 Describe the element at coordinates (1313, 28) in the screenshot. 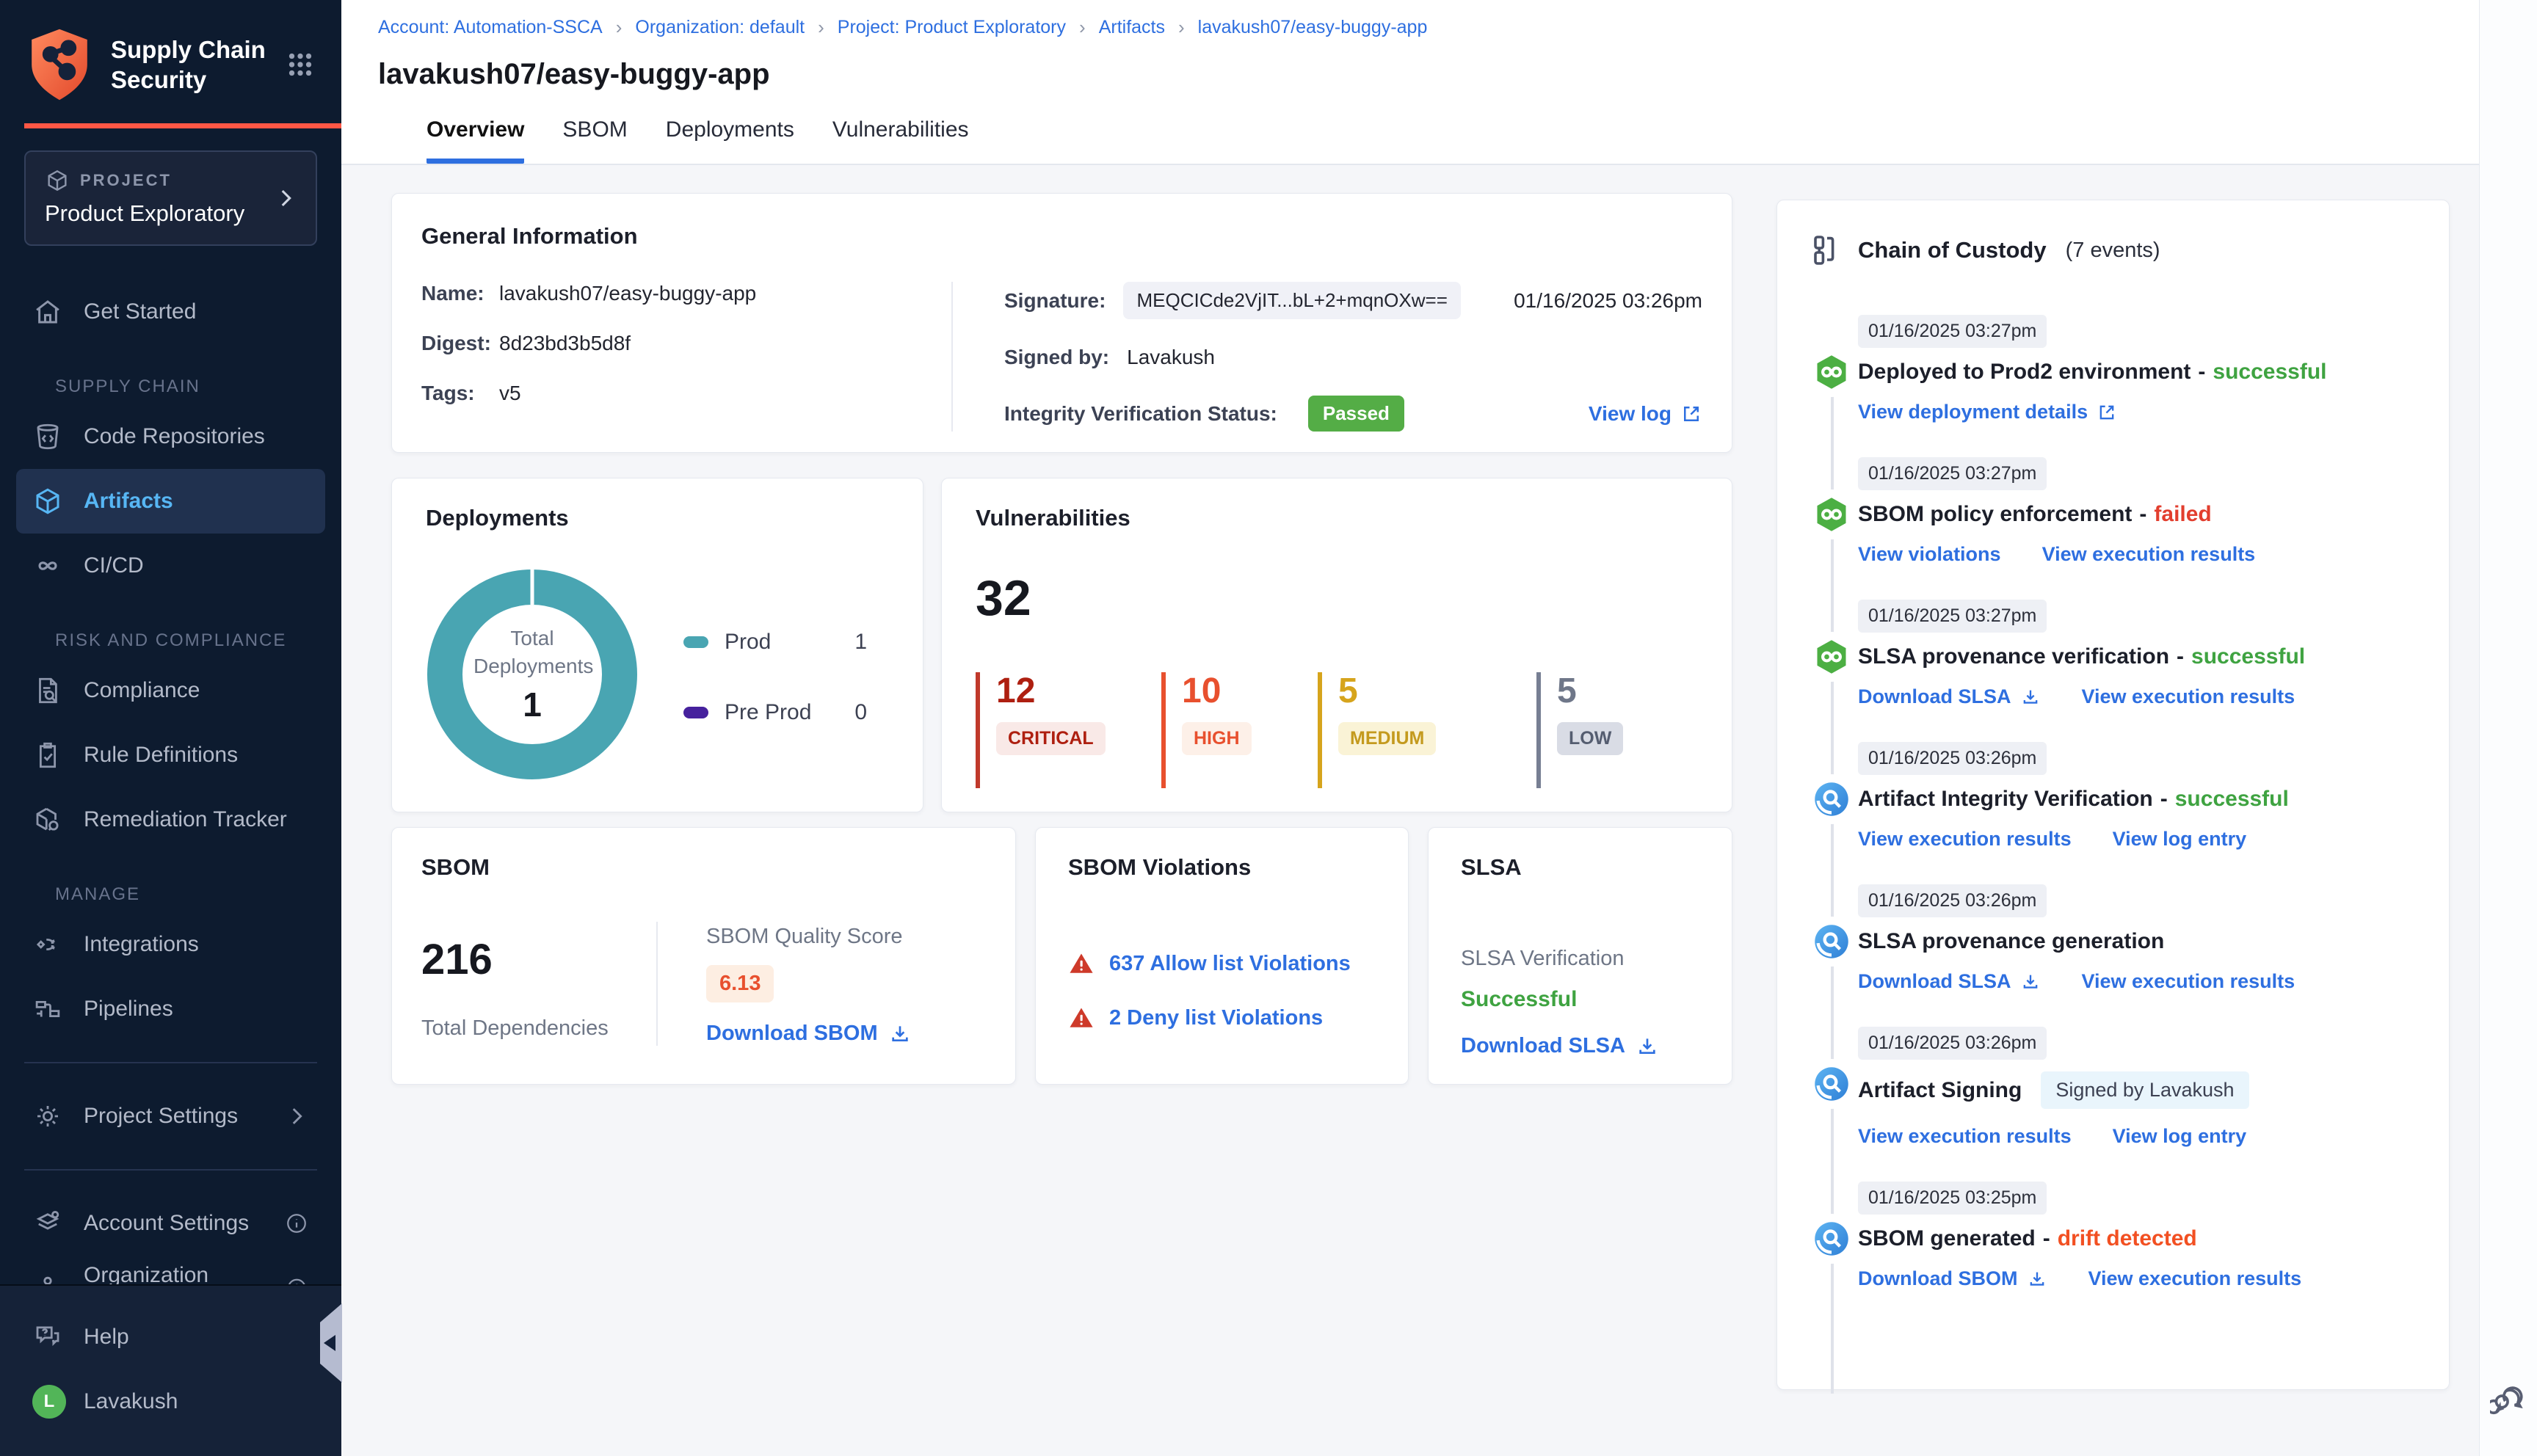

I see `breadcrumb-current: lavakush07/easy-buggy-app` at that location.